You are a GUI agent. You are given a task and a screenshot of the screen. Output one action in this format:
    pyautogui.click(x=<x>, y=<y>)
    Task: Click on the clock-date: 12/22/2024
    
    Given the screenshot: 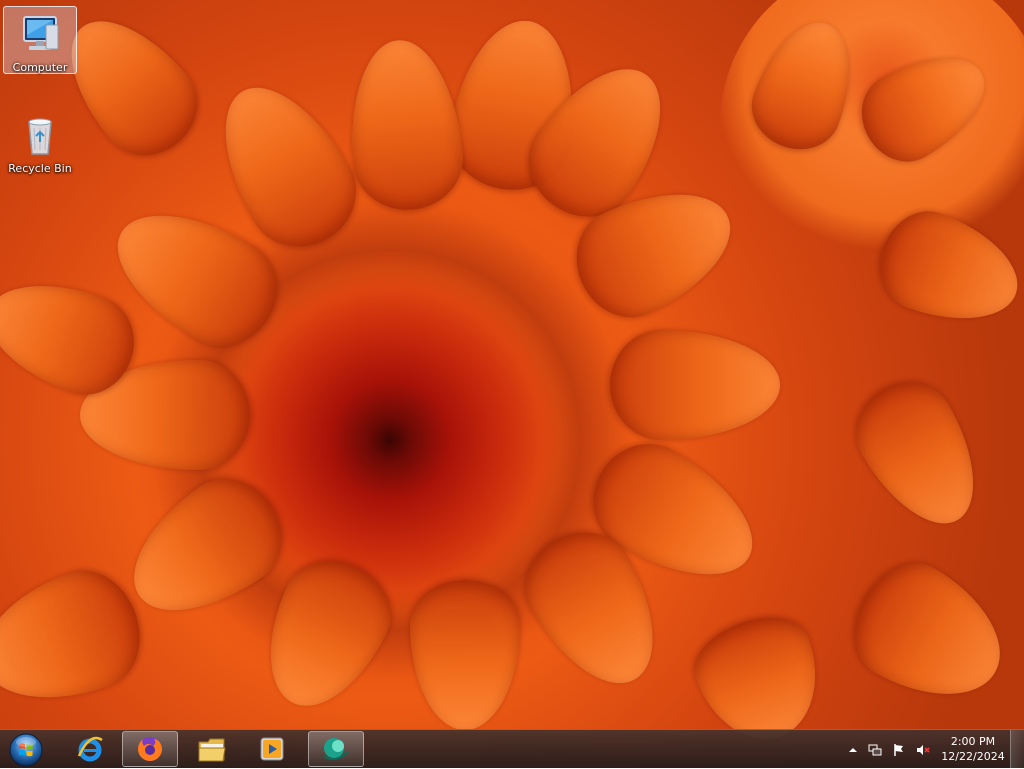 What is the action you would take?
    pyautogui.click(x=973, y=756)
    